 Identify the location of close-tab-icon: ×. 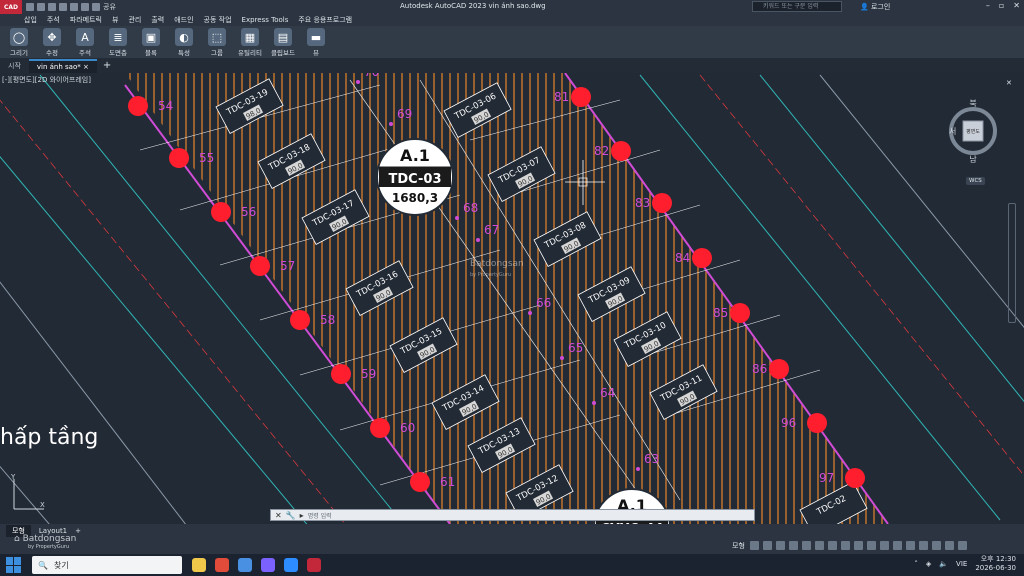
(86, 67).